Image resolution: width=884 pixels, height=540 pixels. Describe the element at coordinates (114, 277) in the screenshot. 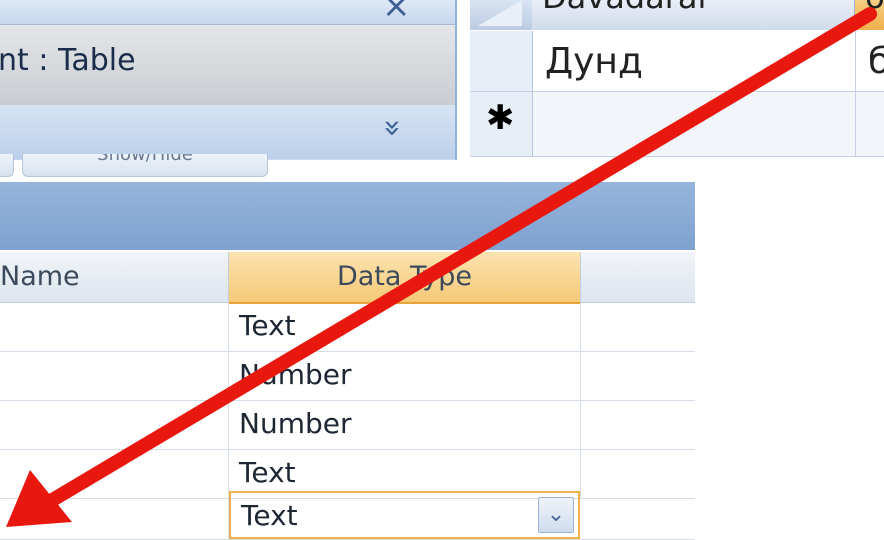

I see `column-header-field-name: Name` at that location.